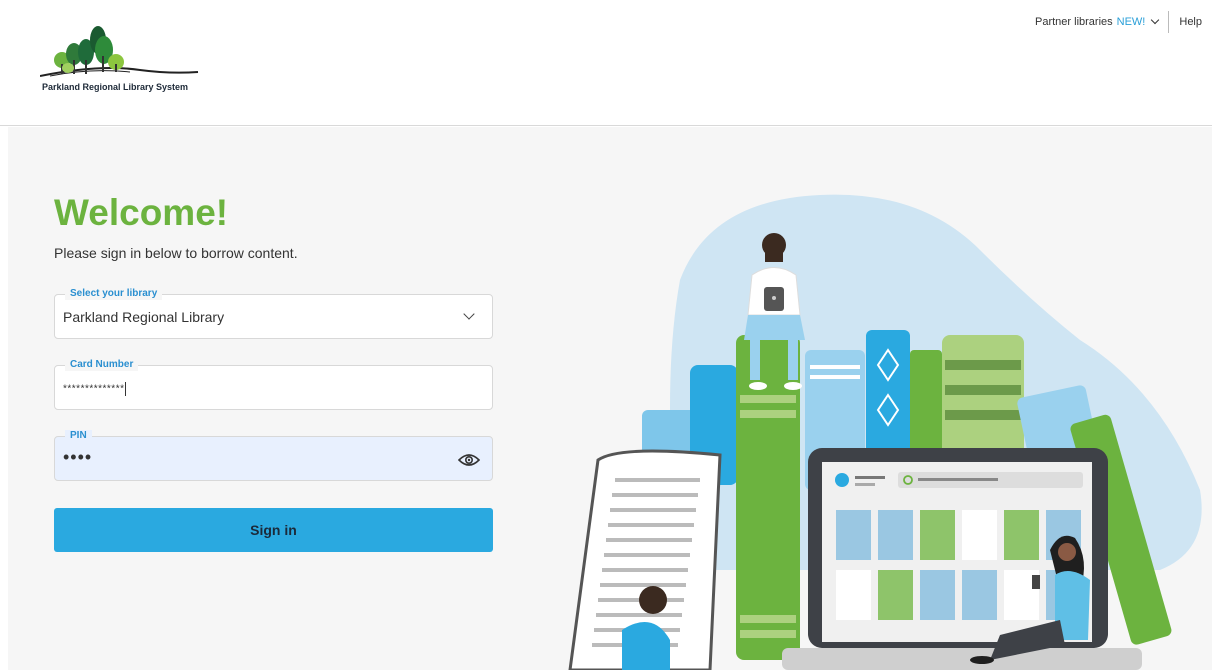 Image resolution: width=1212 pixels, height=670 pixels. Describe the element at coordinates (144, 317) in the screenshot. I see `library-select-value: Parkland Regional Library` at that location.